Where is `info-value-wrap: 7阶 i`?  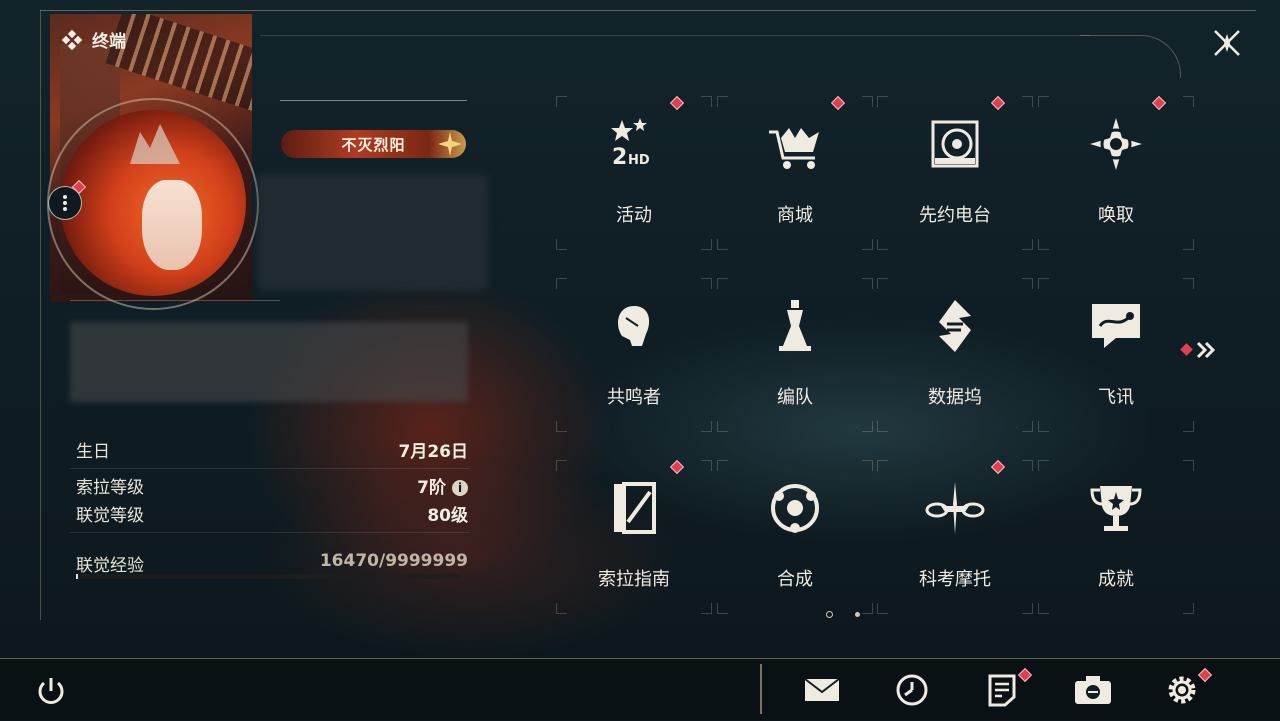
info-value-wrap: 7阶 i is located at coordinates (442, 485).